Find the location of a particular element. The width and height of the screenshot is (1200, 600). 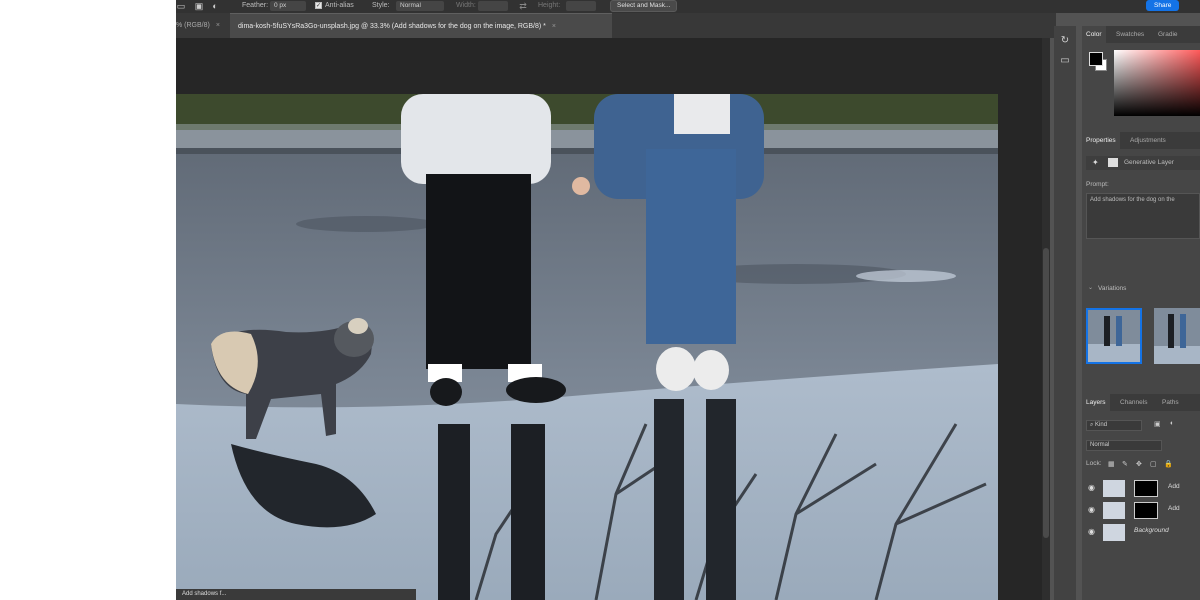

kind-label: Kind is located at coordinates (1101, 425).